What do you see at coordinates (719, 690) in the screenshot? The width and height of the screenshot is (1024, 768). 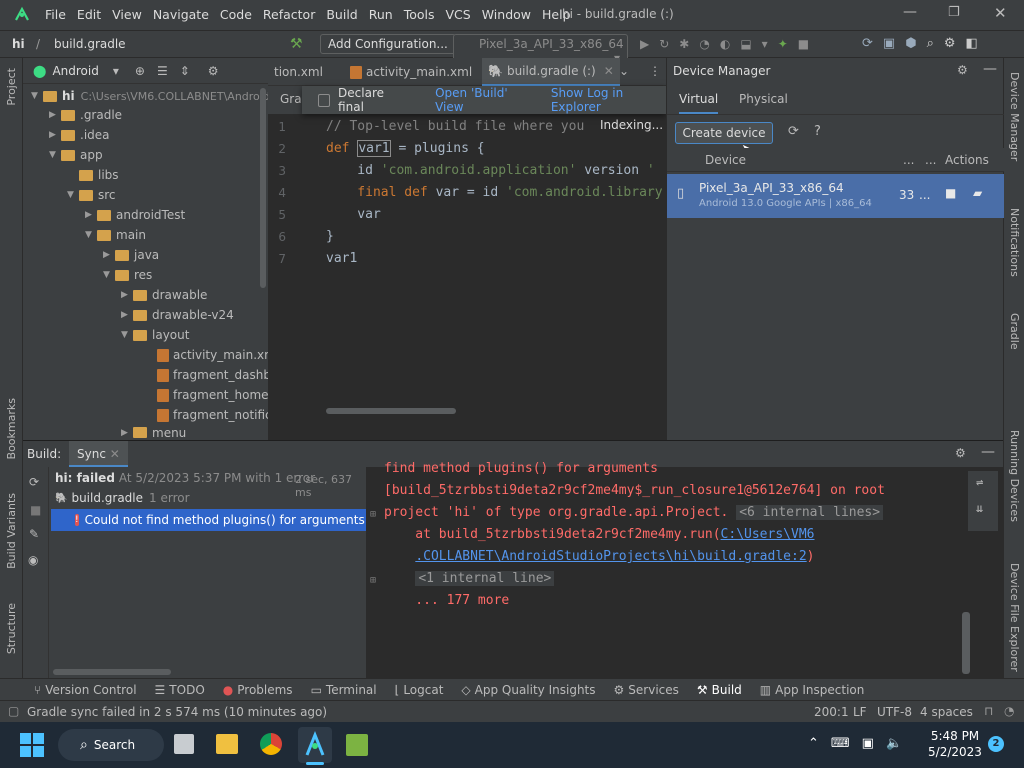 I see `build-tool: ⚒ Build` at bounding box center [719, 690].